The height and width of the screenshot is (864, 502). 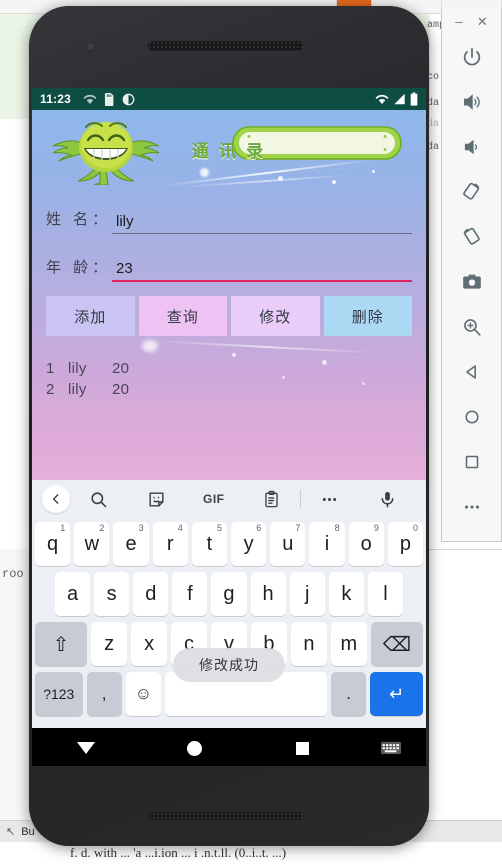 I want to click on add-button: 添加, so click(x=90, y=316).